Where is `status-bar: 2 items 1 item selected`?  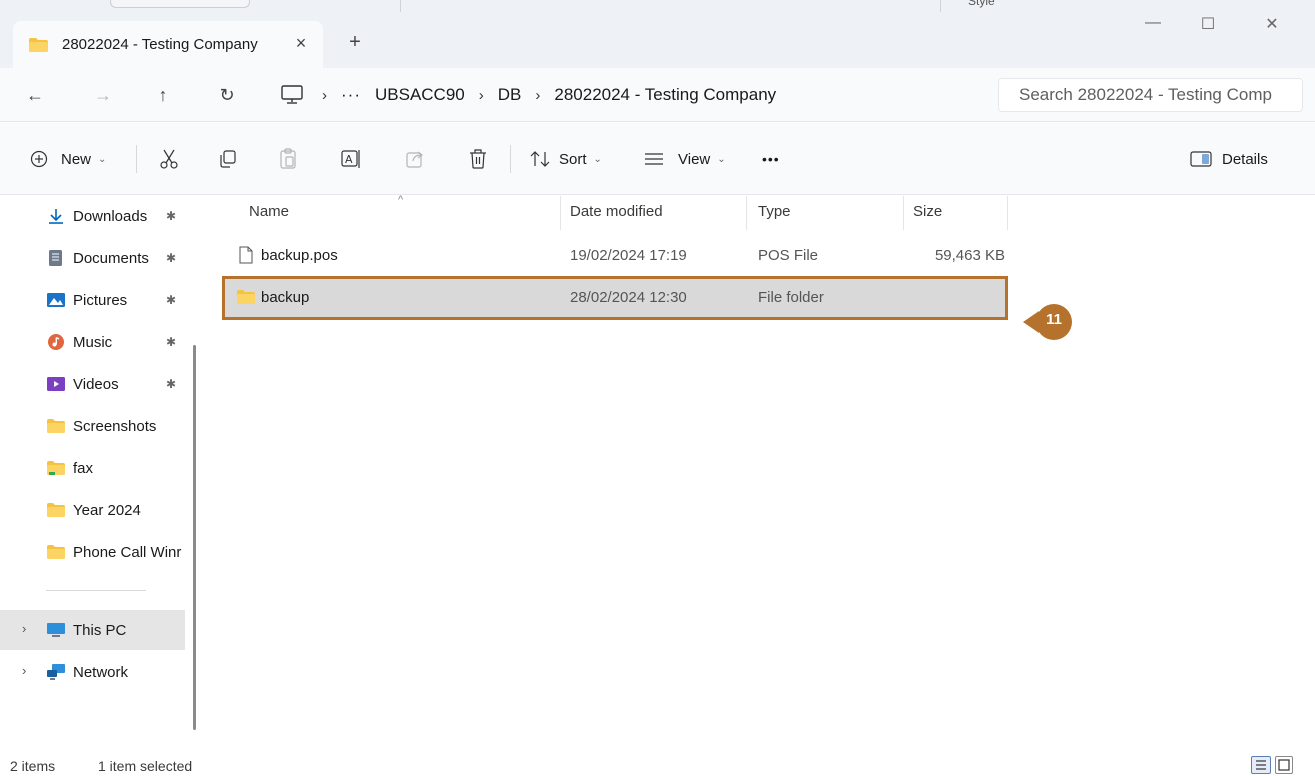
status-bar: 2 items 1 item selected is located at coordinates (657, 765).